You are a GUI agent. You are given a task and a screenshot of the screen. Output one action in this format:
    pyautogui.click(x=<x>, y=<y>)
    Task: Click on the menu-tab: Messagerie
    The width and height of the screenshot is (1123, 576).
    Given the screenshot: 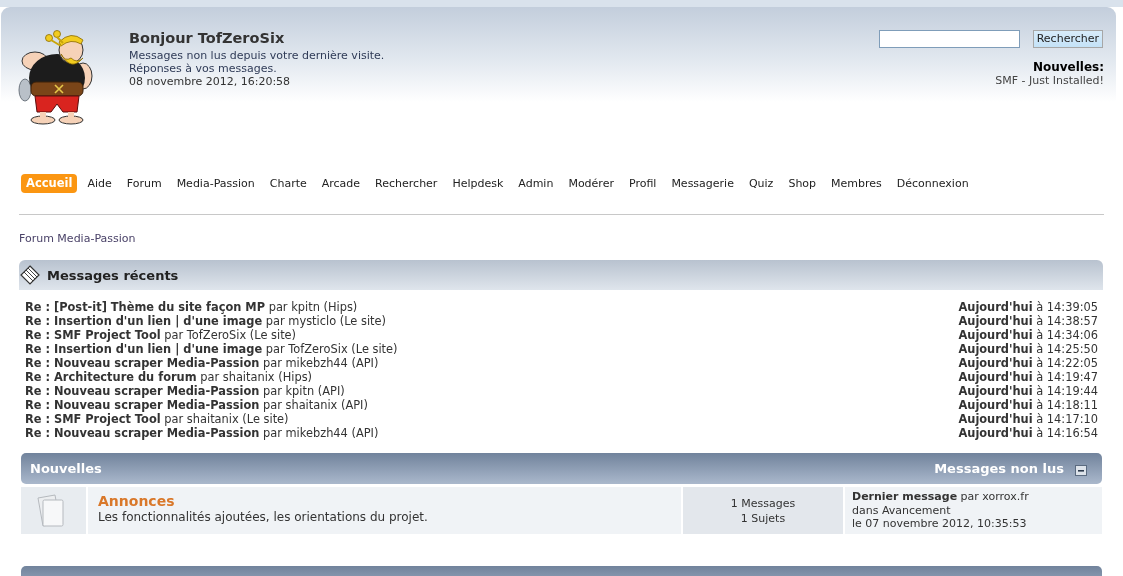 What is the action you would take?
    pyautogui.click(x=702, y=183)
    